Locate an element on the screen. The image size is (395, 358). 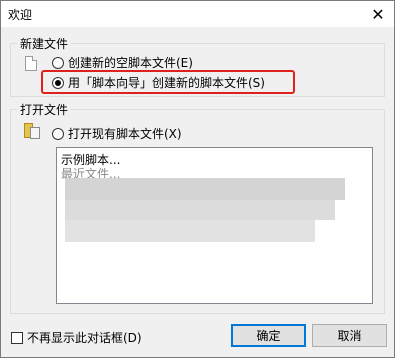
create-wizard-script-radio: 用「脚本向导」创建新的脚本文件(S) is located at coordinates (158, 82).